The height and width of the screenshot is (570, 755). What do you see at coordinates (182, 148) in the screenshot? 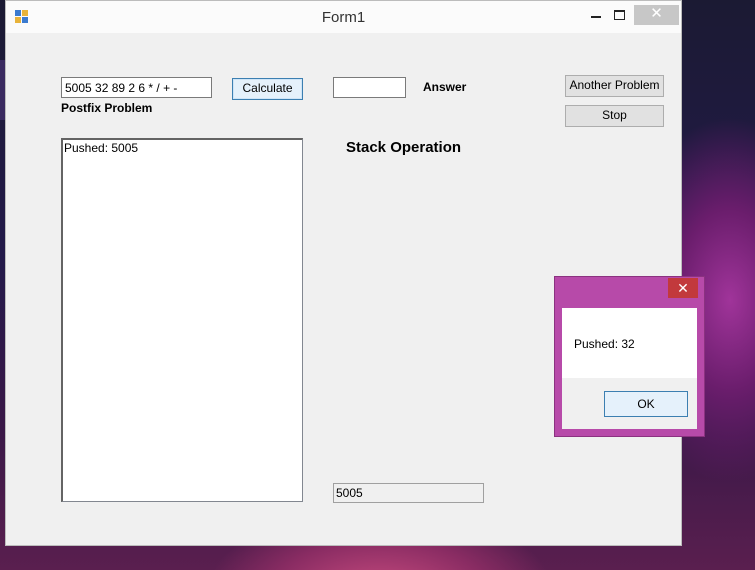
I see `list-item: Pushed: 5005` at bounding box center [182, 148].